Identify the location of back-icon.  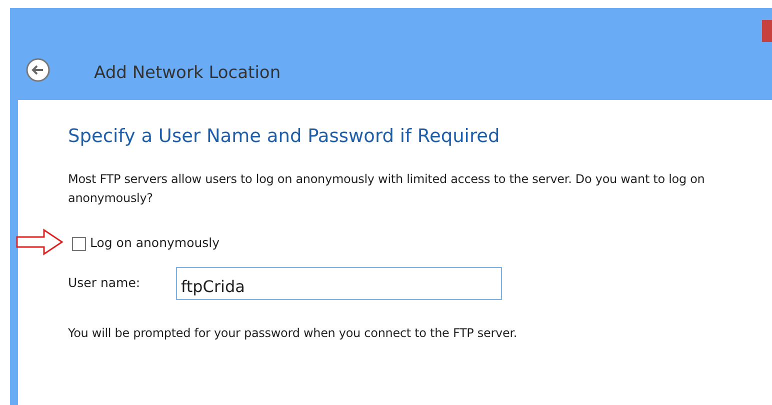
(38, 70).